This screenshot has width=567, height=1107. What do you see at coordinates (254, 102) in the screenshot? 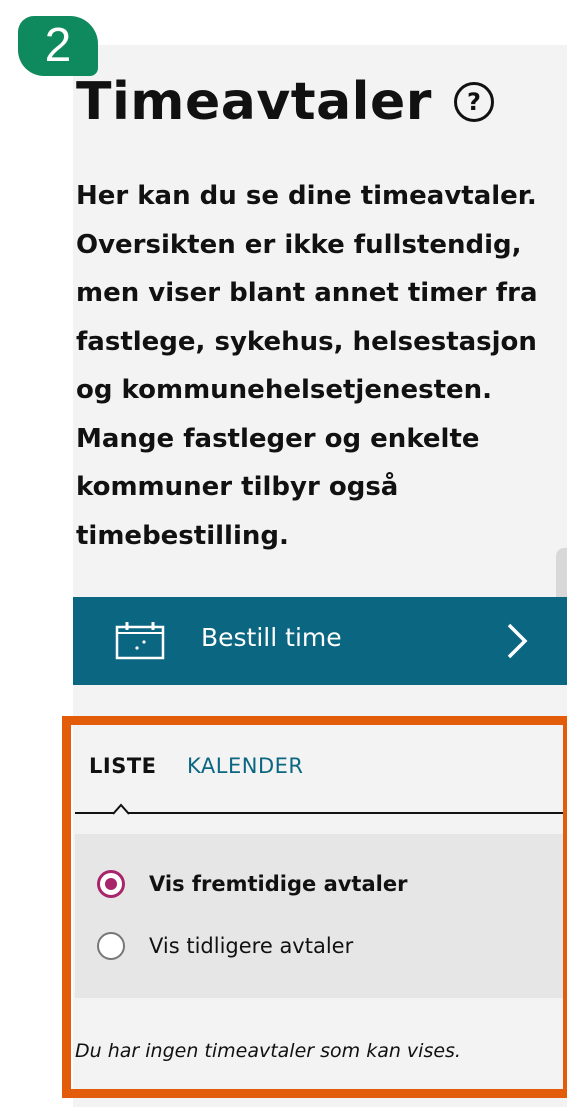
I see `page-title: Timeavtaler` at bounding box center [254, 102].